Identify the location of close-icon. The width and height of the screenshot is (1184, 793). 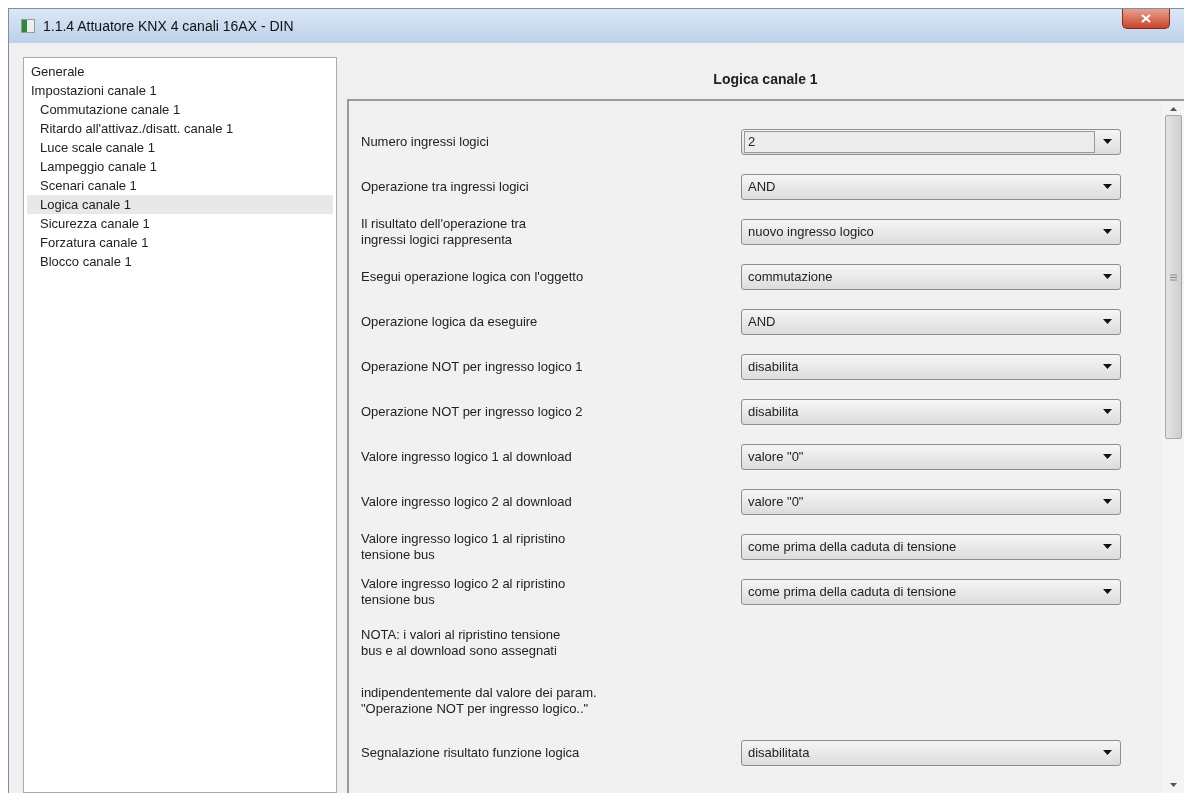
(1146, 18).